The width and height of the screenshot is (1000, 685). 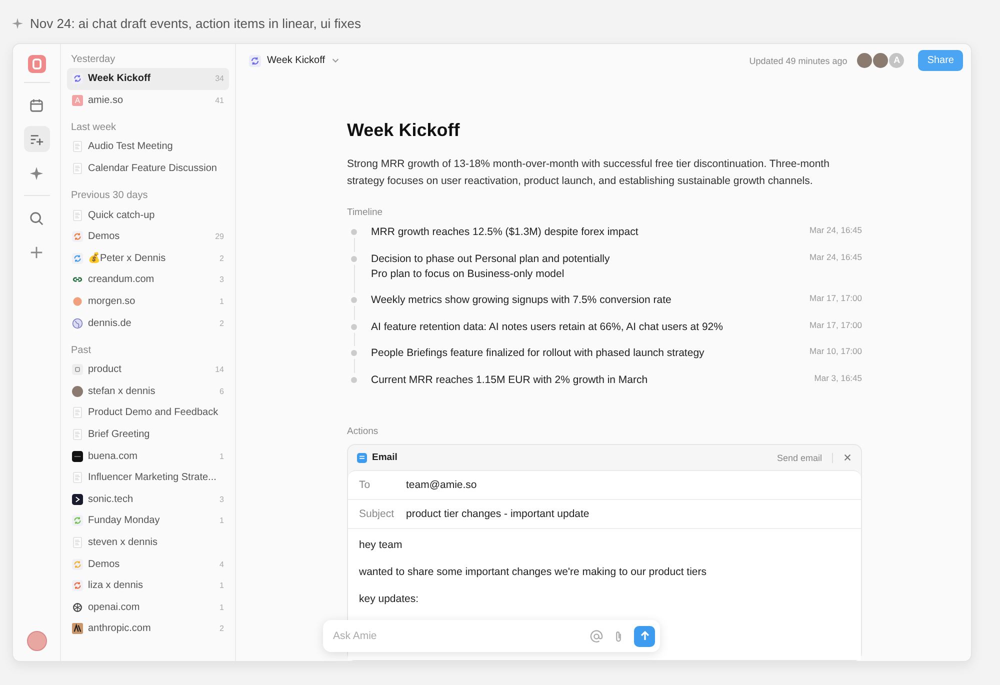 I want to click on timeline-entry: MRR growth reaches 12.5% ($1.3M) despite forex impact, so click(x=505, y=232).